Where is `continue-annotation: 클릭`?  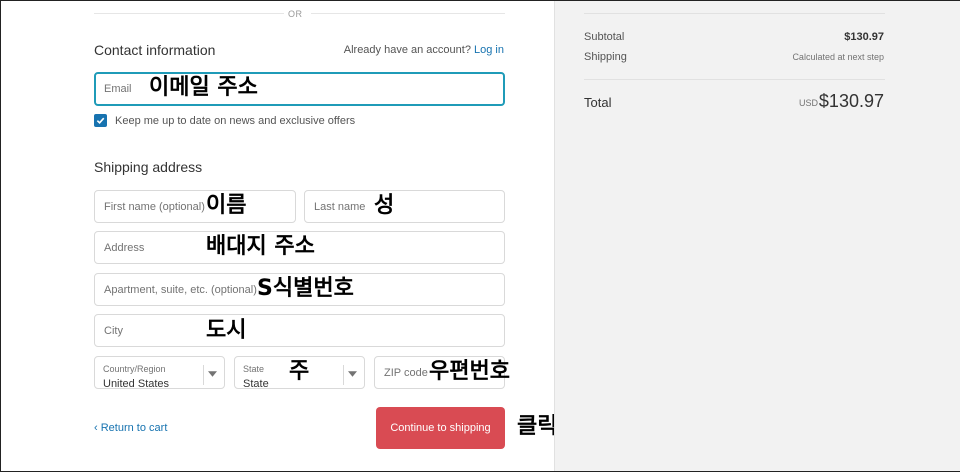 continue-annotation: 클릭 is located at coordinates (537, 426).